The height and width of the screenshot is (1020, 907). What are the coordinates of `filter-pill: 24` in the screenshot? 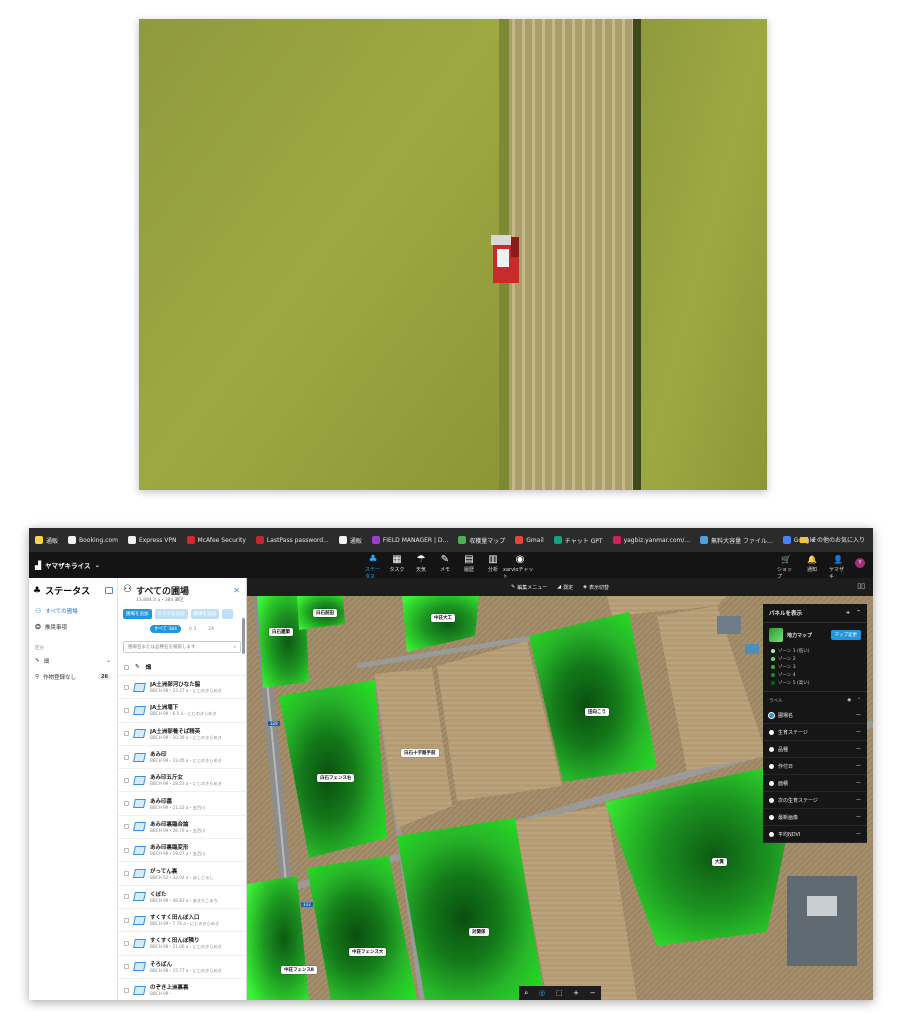 It's located at (211, 629).